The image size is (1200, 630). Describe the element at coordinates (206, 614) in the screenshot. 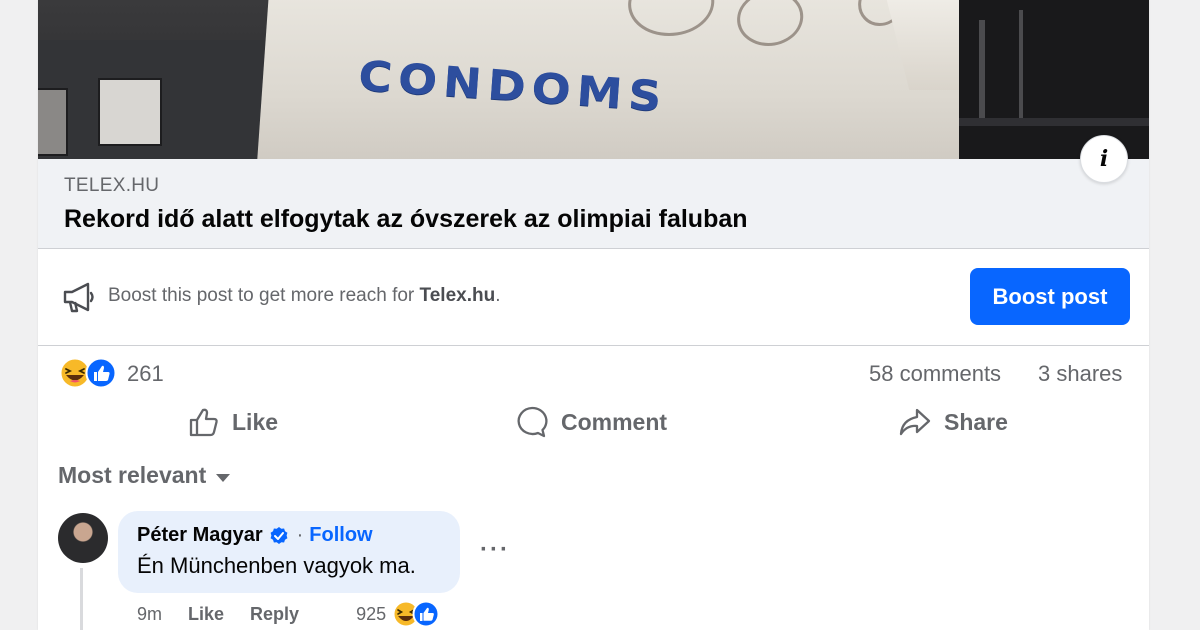

I see `comment-like-button: Like` at that location.